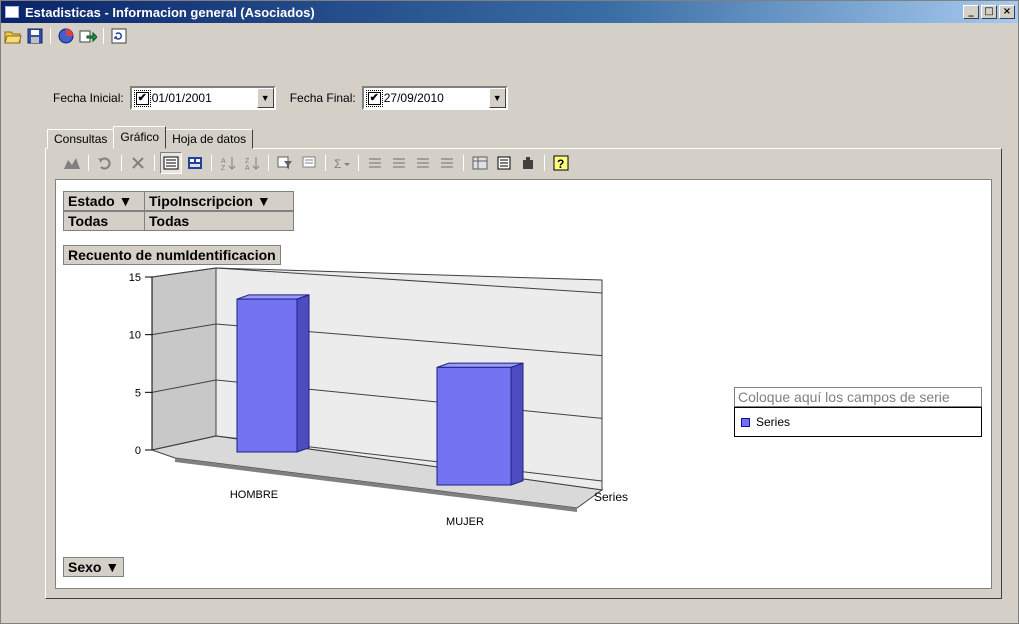 The height and width of the screenshot is (624, 1019). I want to click on svg-text: Σ, so click(337, 163).